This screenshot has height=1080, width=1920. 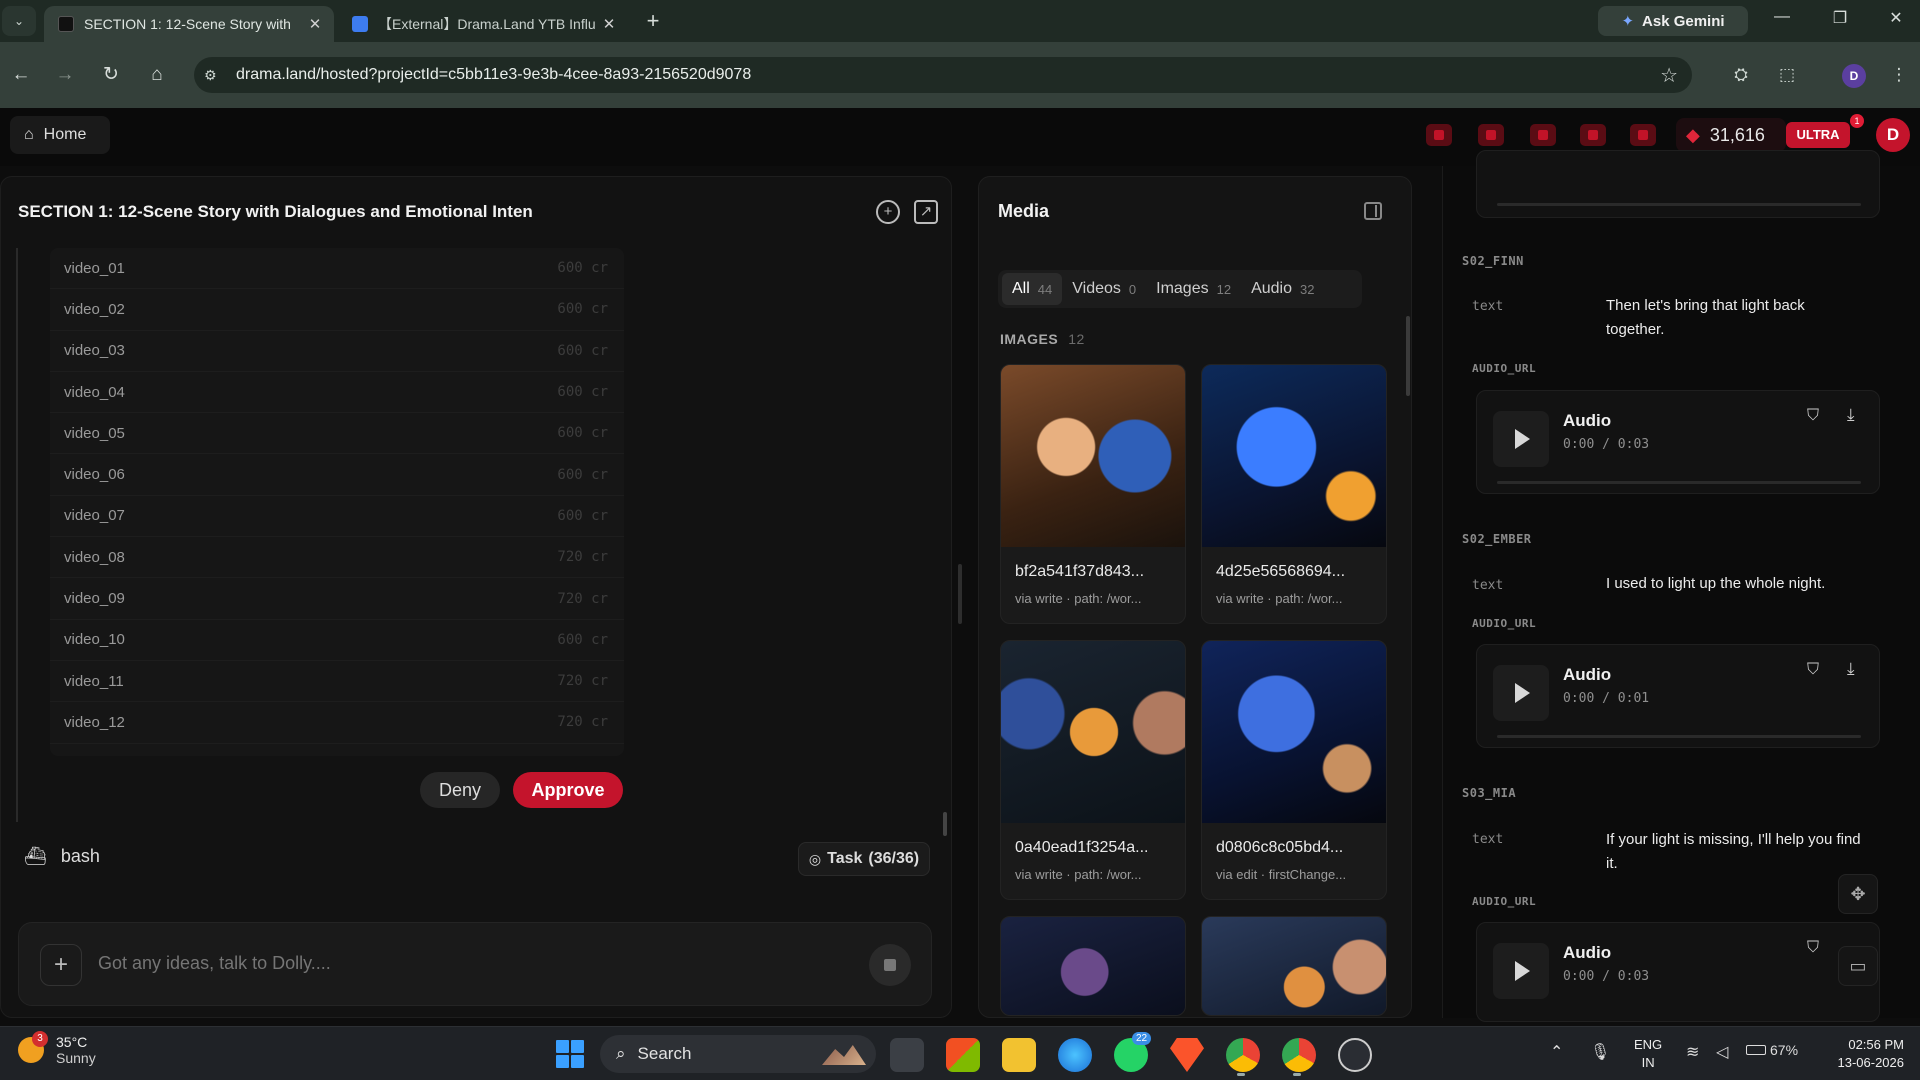 I want to click on back-icon: ←, so click(x=21, y=75).